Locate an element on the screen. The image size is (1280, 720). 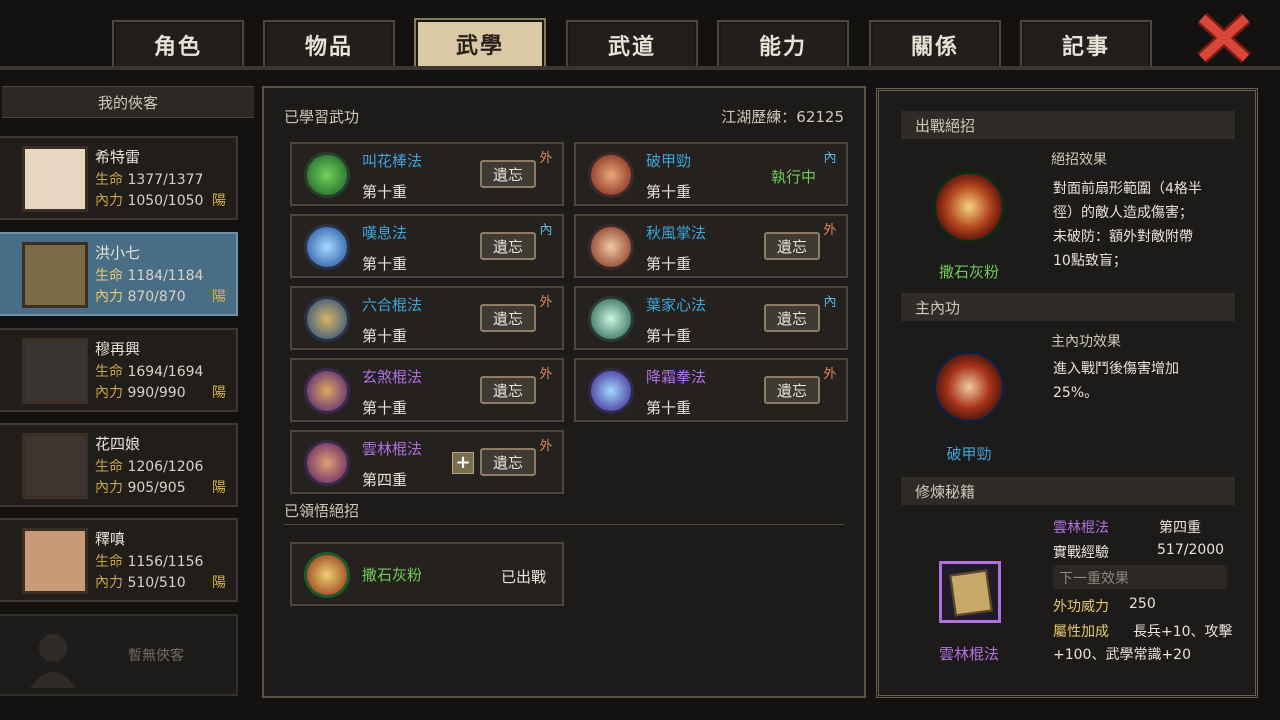
hero-mp: 內力 905/905 is located at coordinates (140, 488).